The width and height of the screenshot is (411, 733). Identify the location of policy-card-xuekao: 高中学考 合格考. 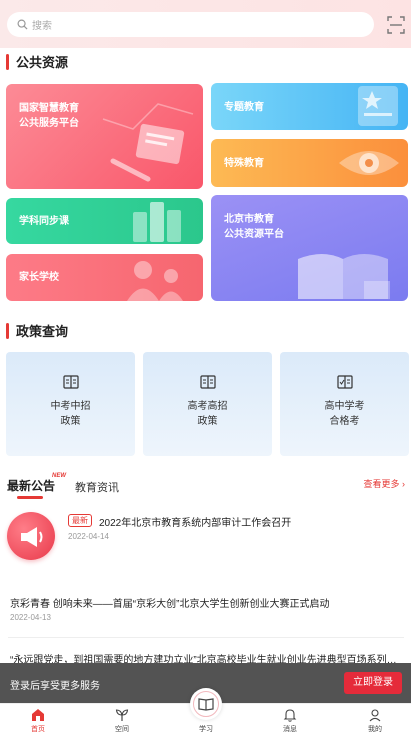
(344, 404).